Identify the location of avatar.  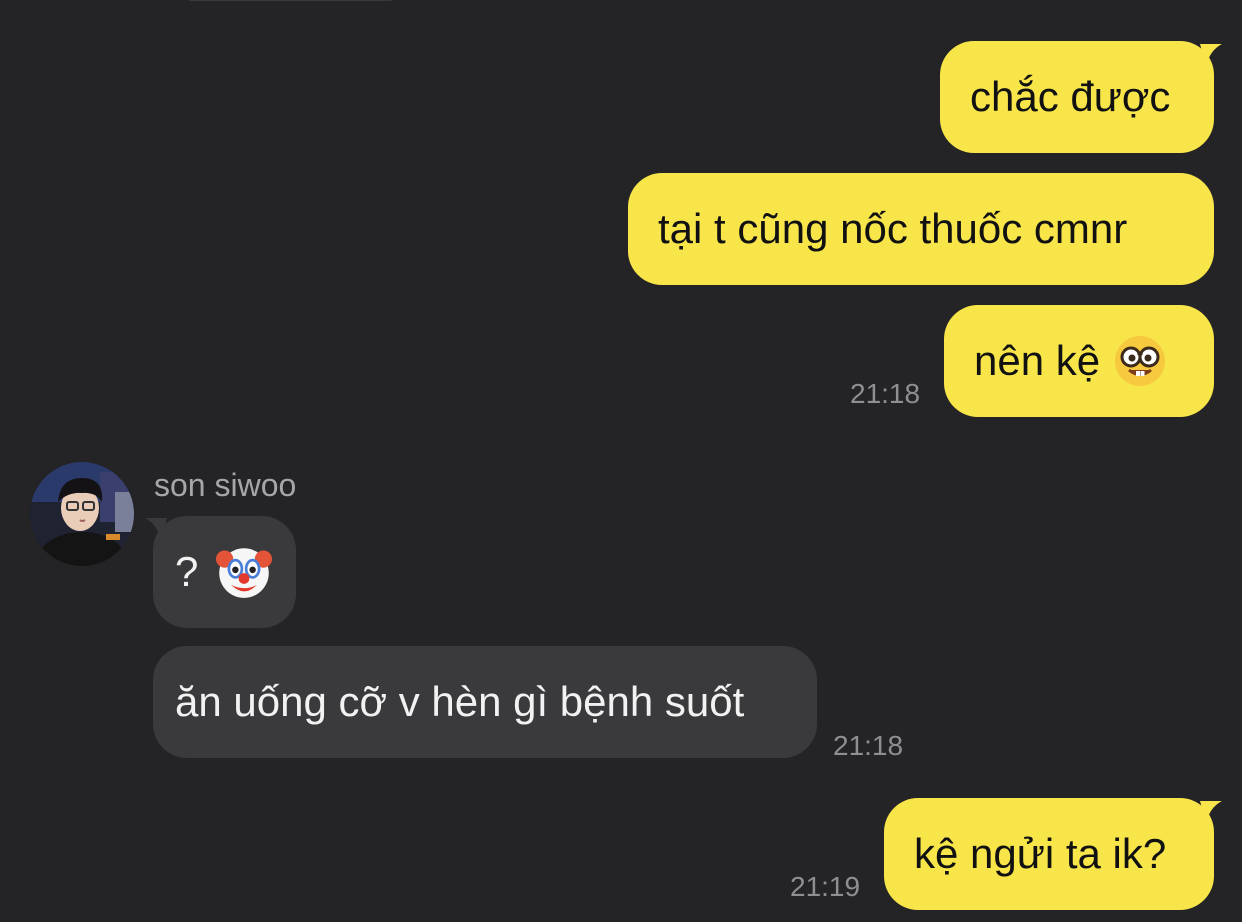
(82, 514).